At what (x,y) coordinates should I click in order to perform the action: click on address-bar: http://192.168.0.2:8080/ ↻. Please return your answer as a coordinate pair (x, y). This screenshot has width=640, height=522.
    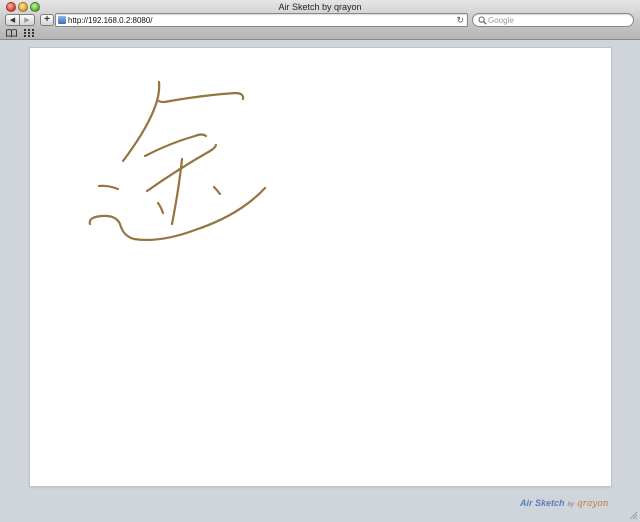
    Looking at the image, I should click on (261, 20).